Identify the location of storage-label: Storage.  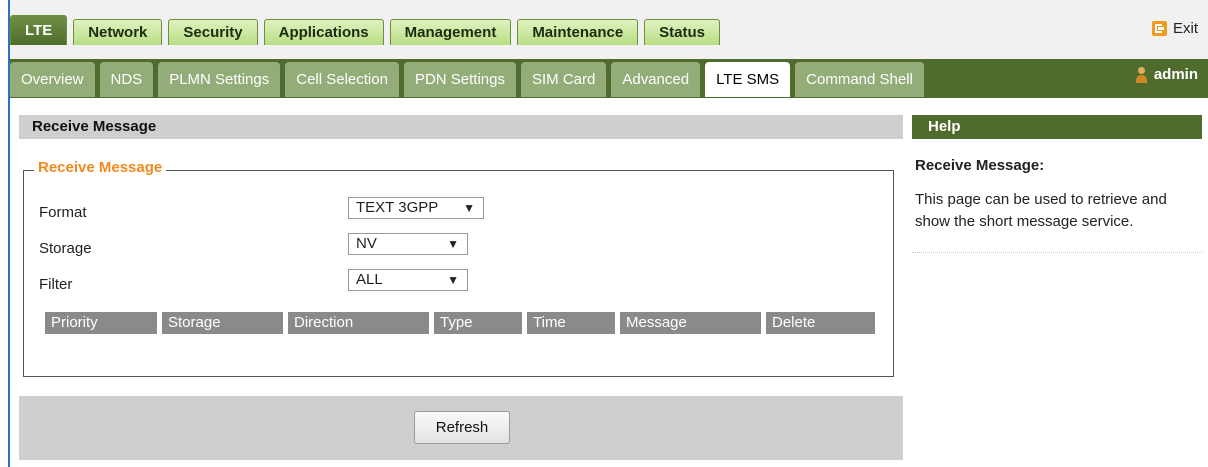
(65, 248).